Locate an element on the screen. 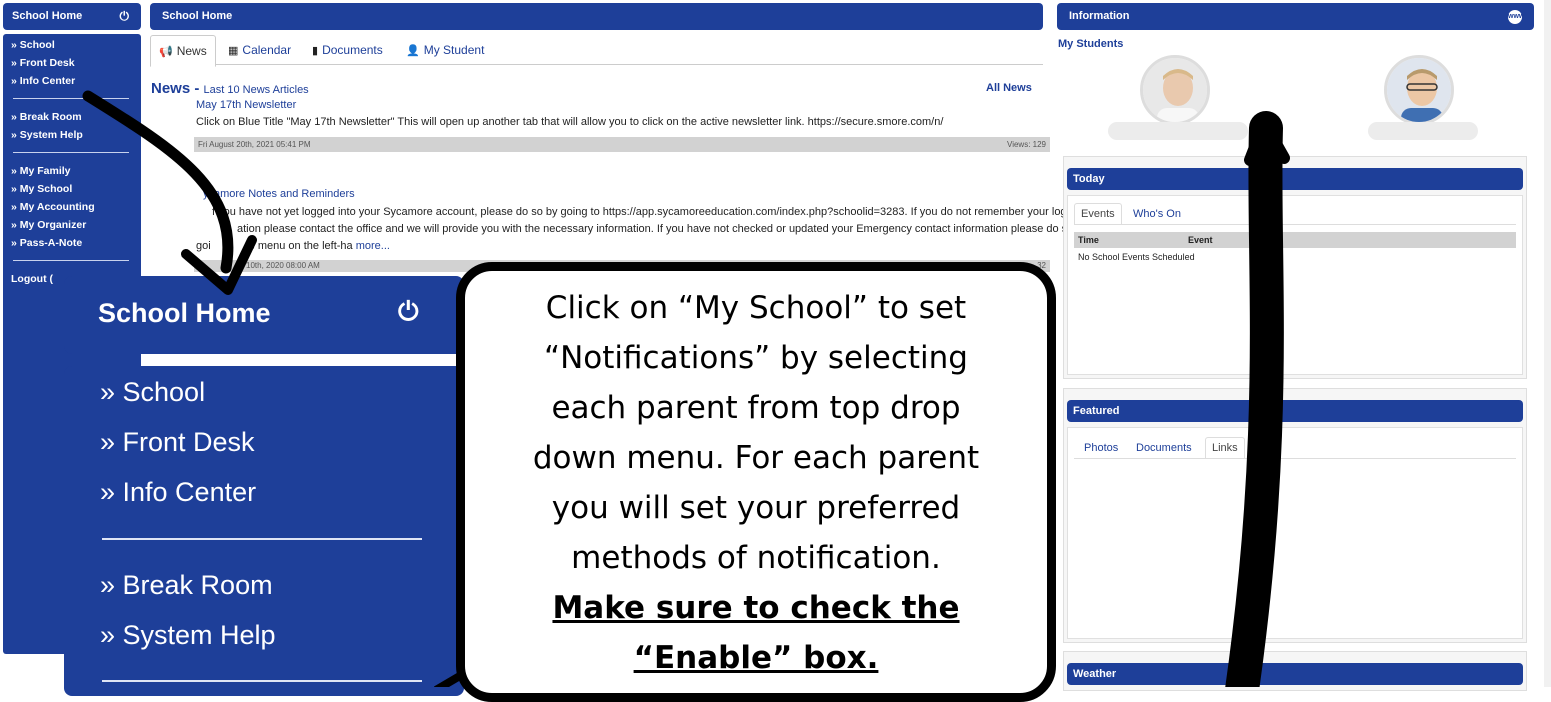 This screenshot has width=1551, height=702. callout-emphasis: Make sure to check the is located at coordinates (756, 608).